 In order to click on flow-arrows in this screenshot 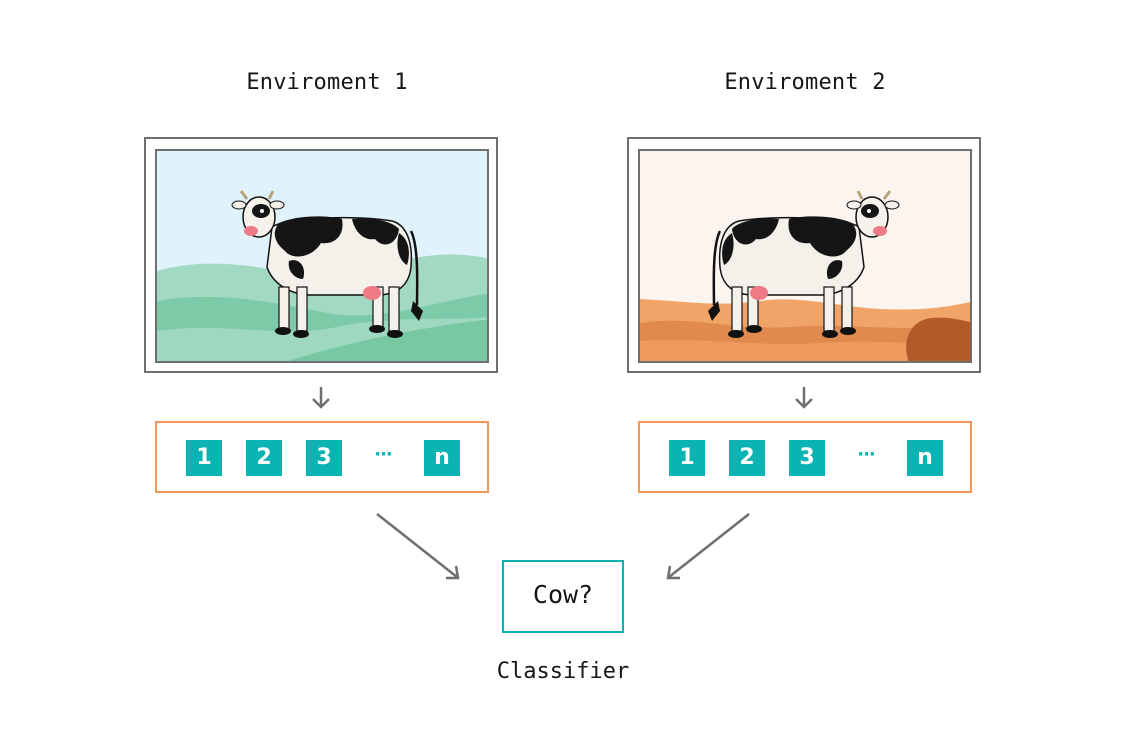, I will do `click(563, 546)`.